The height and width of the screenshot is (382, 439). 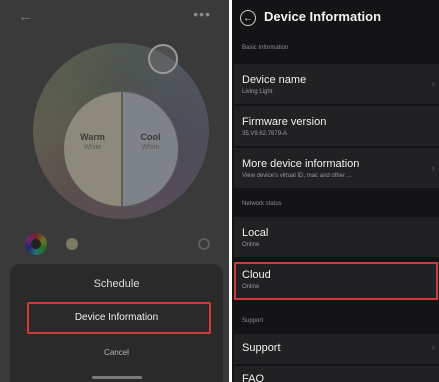 I want to click on faq-title: FAQ, so click(x=253, y=377).